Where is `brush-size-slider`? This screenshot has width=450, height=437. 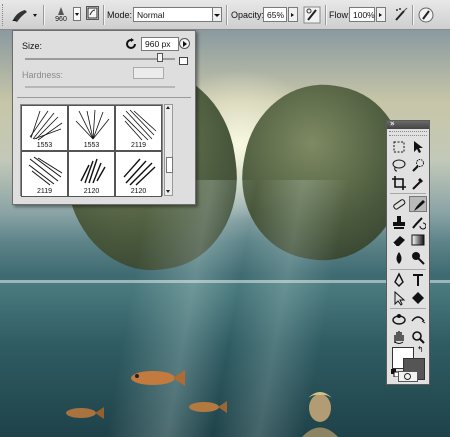
brush-size-slider is located at coordinates (100, 59).